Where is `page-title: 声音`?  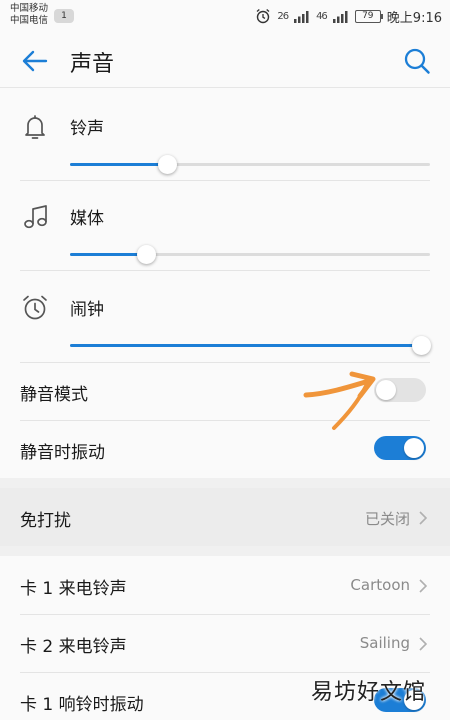 page-title: 声音 is located at coordinates (92, 64).